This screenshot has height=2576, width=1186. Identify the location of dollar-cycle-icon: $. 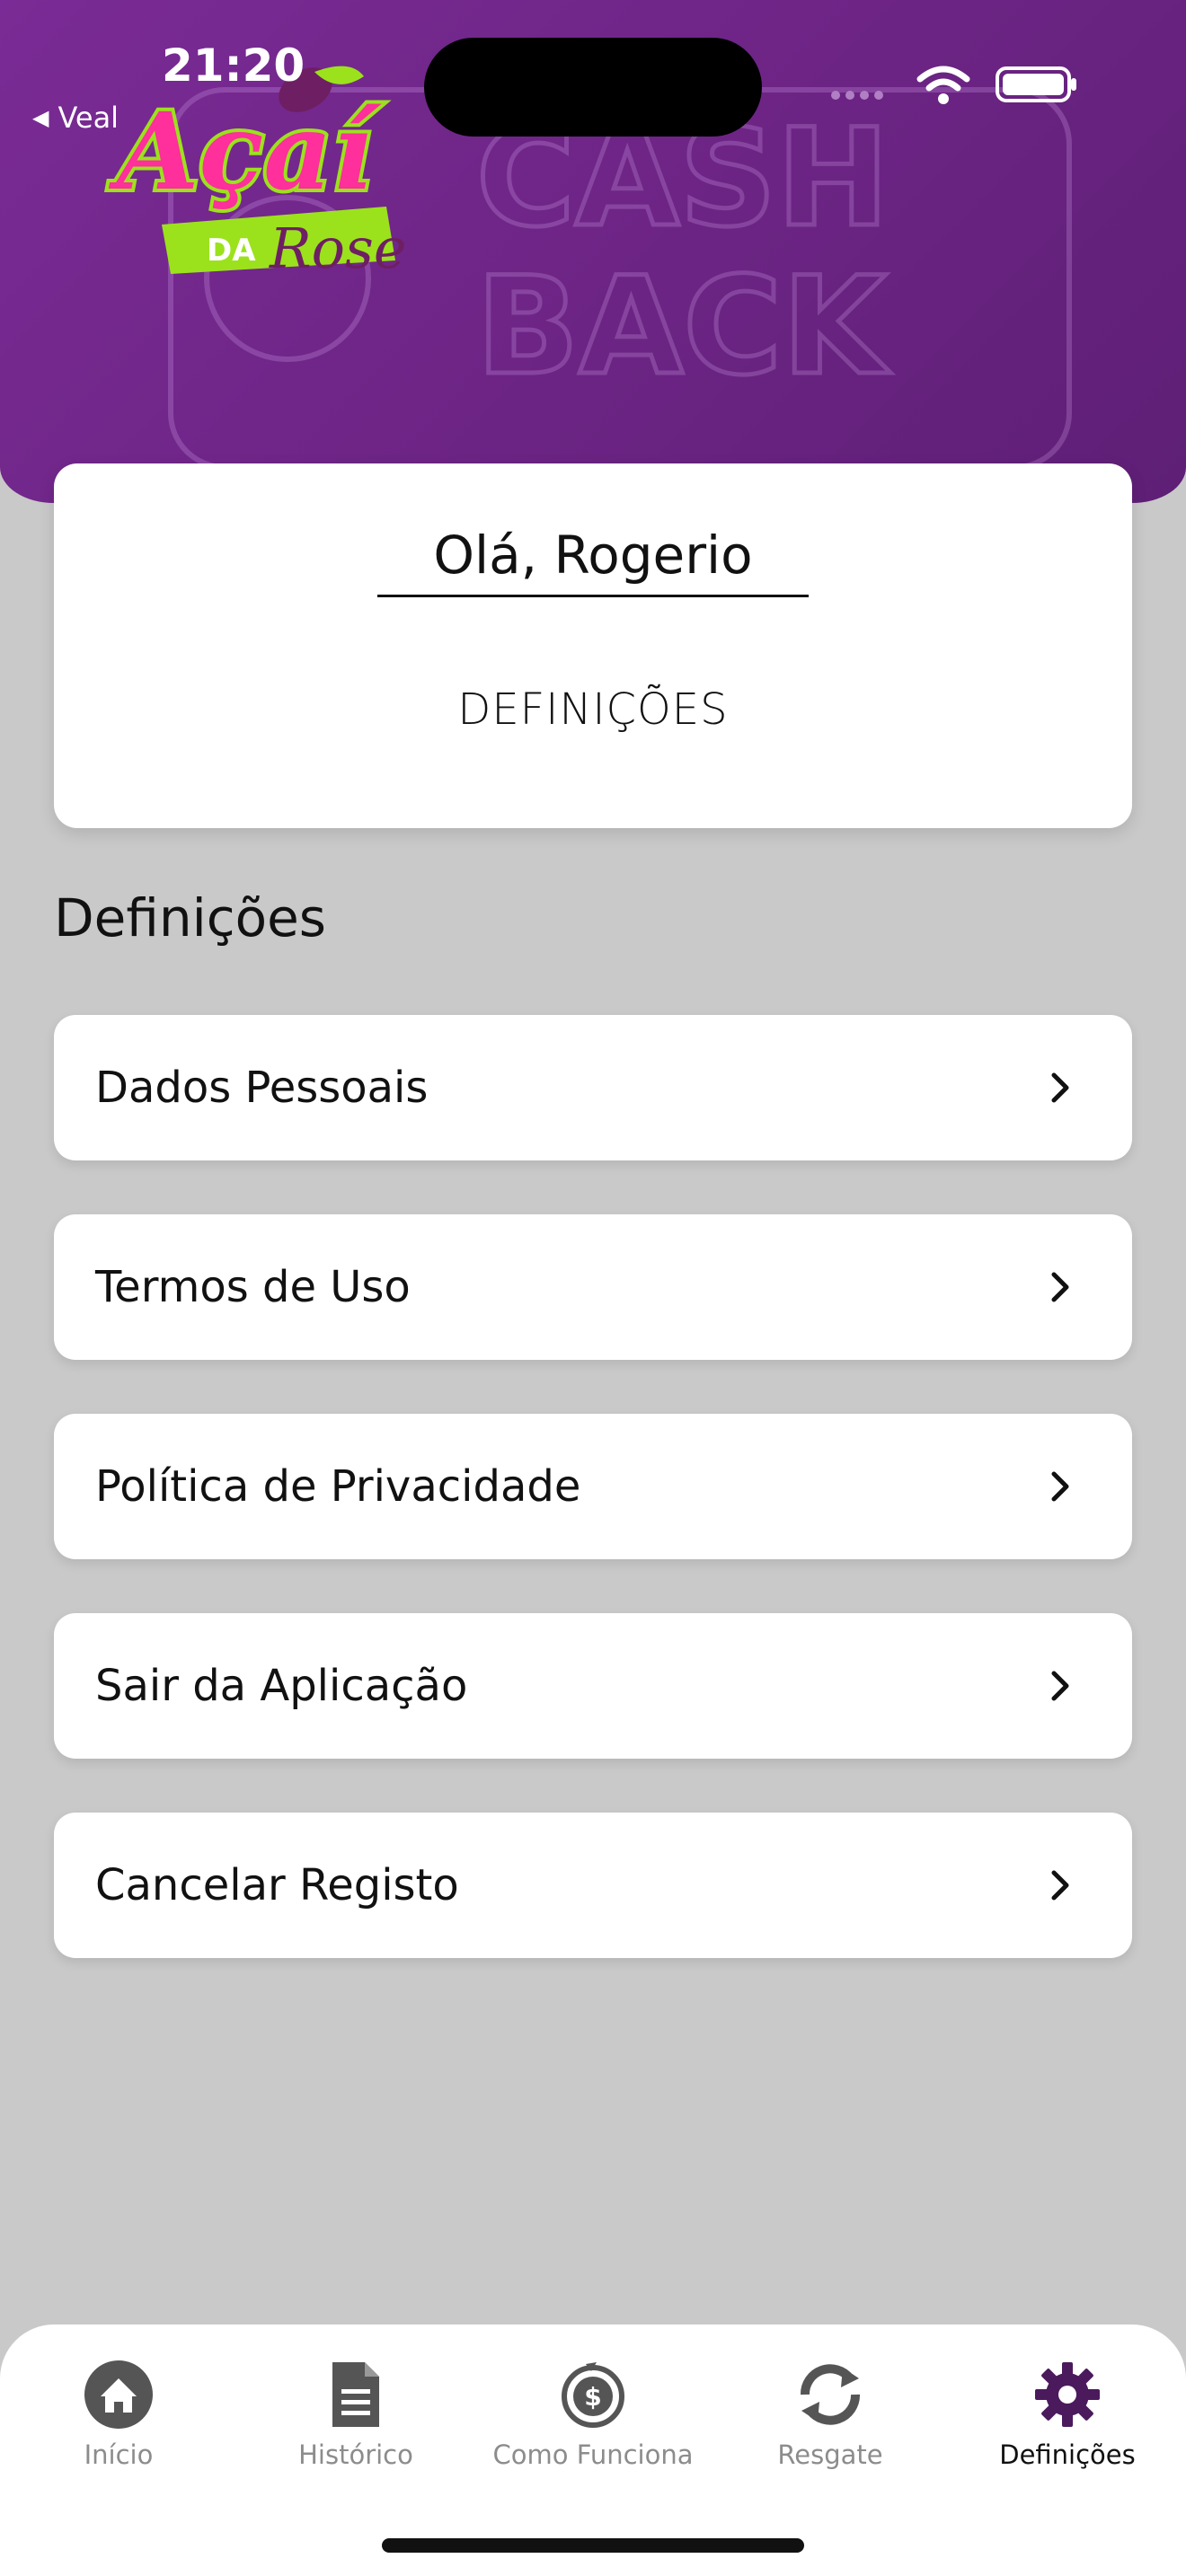
(593, 2395).